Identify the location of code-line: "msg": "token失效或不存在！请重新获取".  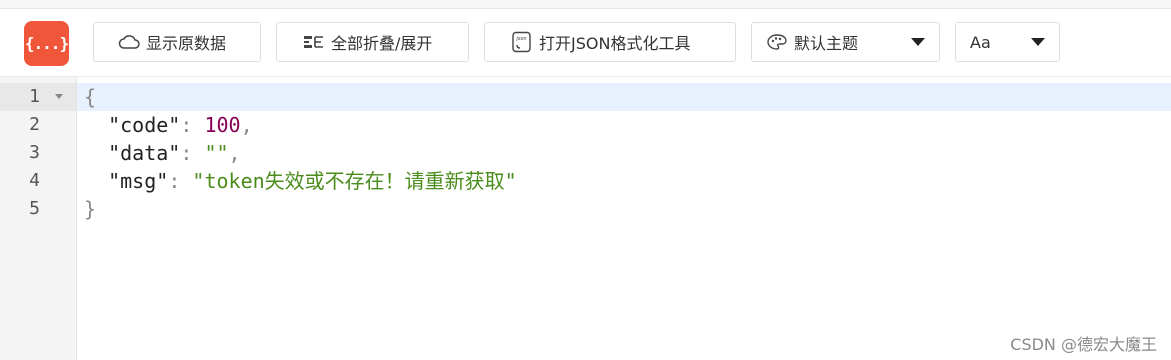
(300, 181).